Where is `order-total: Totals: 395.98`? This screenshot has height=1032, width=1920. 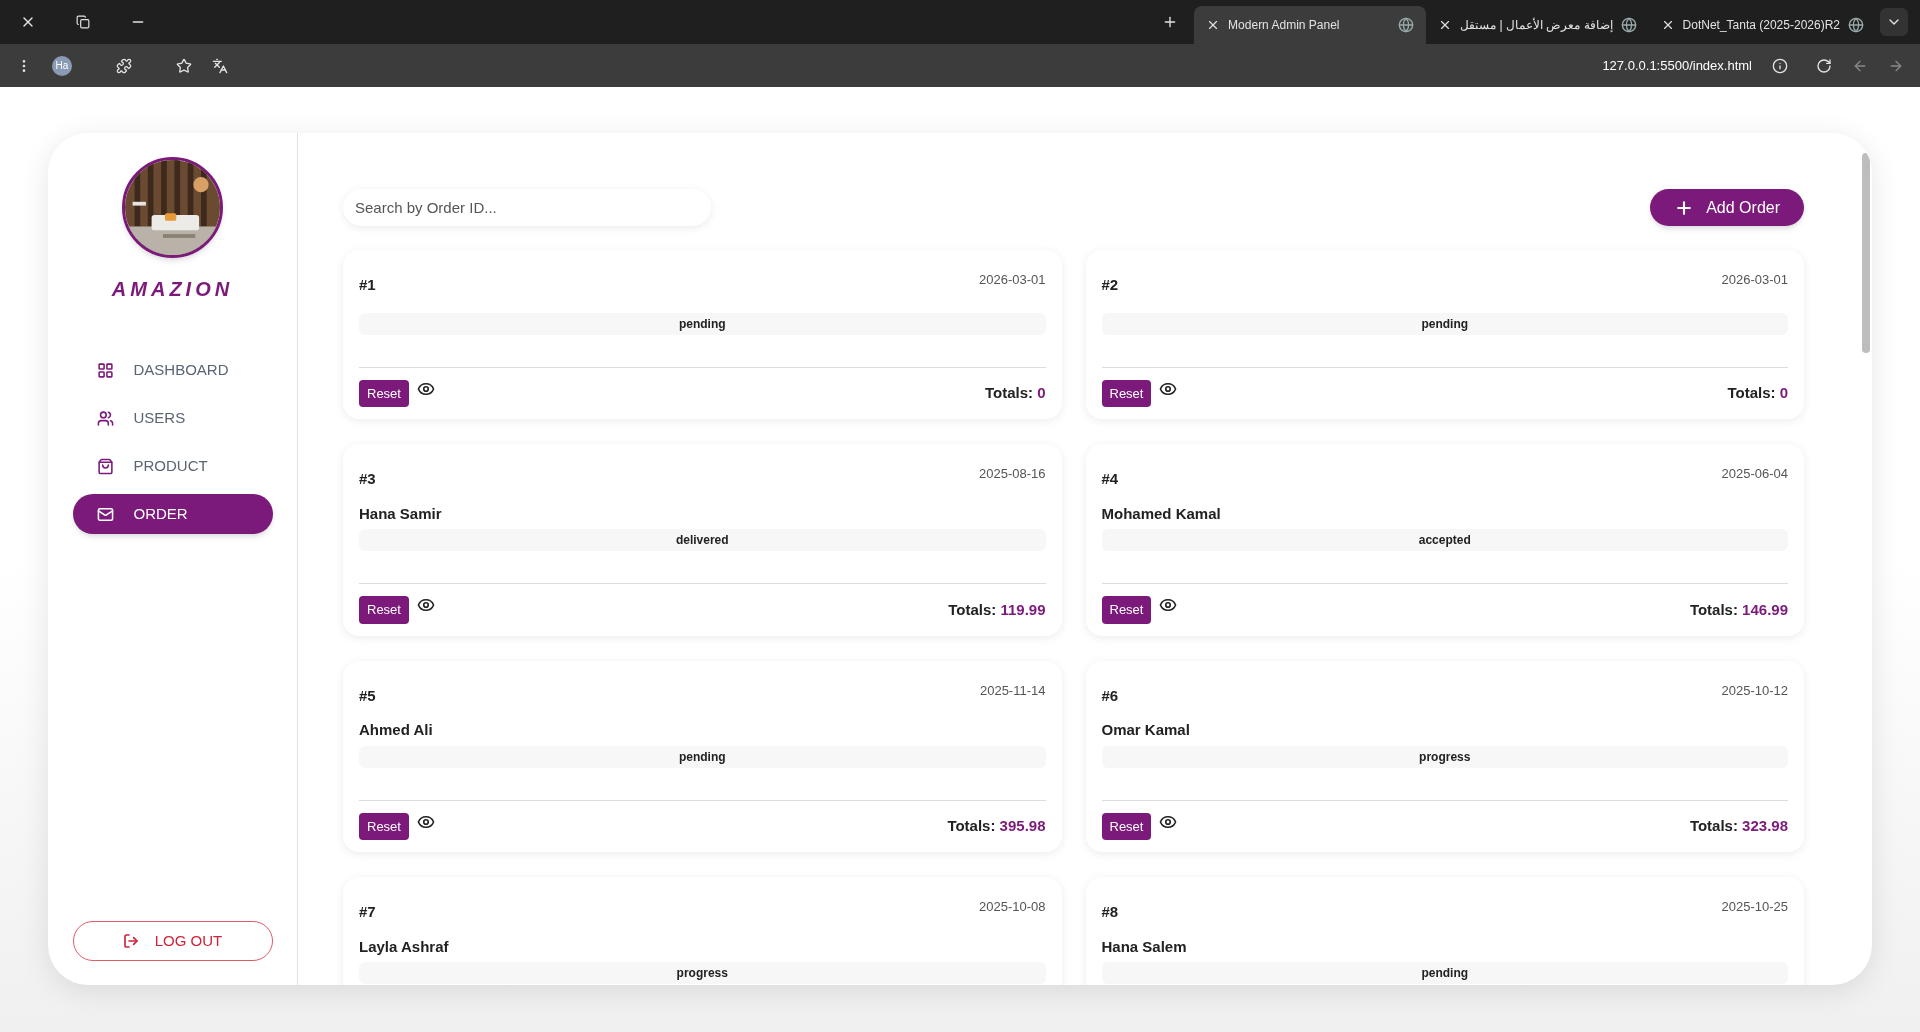 order-total: Totals: 395.98 is located at coordinates (996, 826).